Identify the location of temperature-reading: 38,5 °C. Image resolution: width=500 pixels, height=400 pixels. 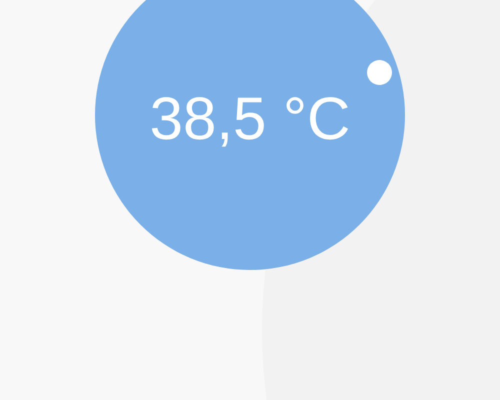
(250, 119).